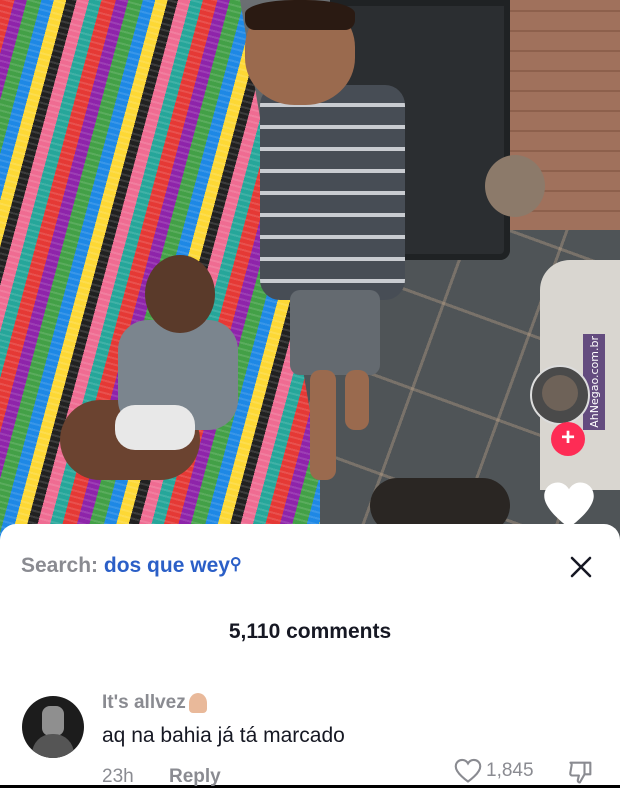  Describe the element at coordinates (154, 703) in the screenshot. I see `comment-username: It's allvez` at that location.